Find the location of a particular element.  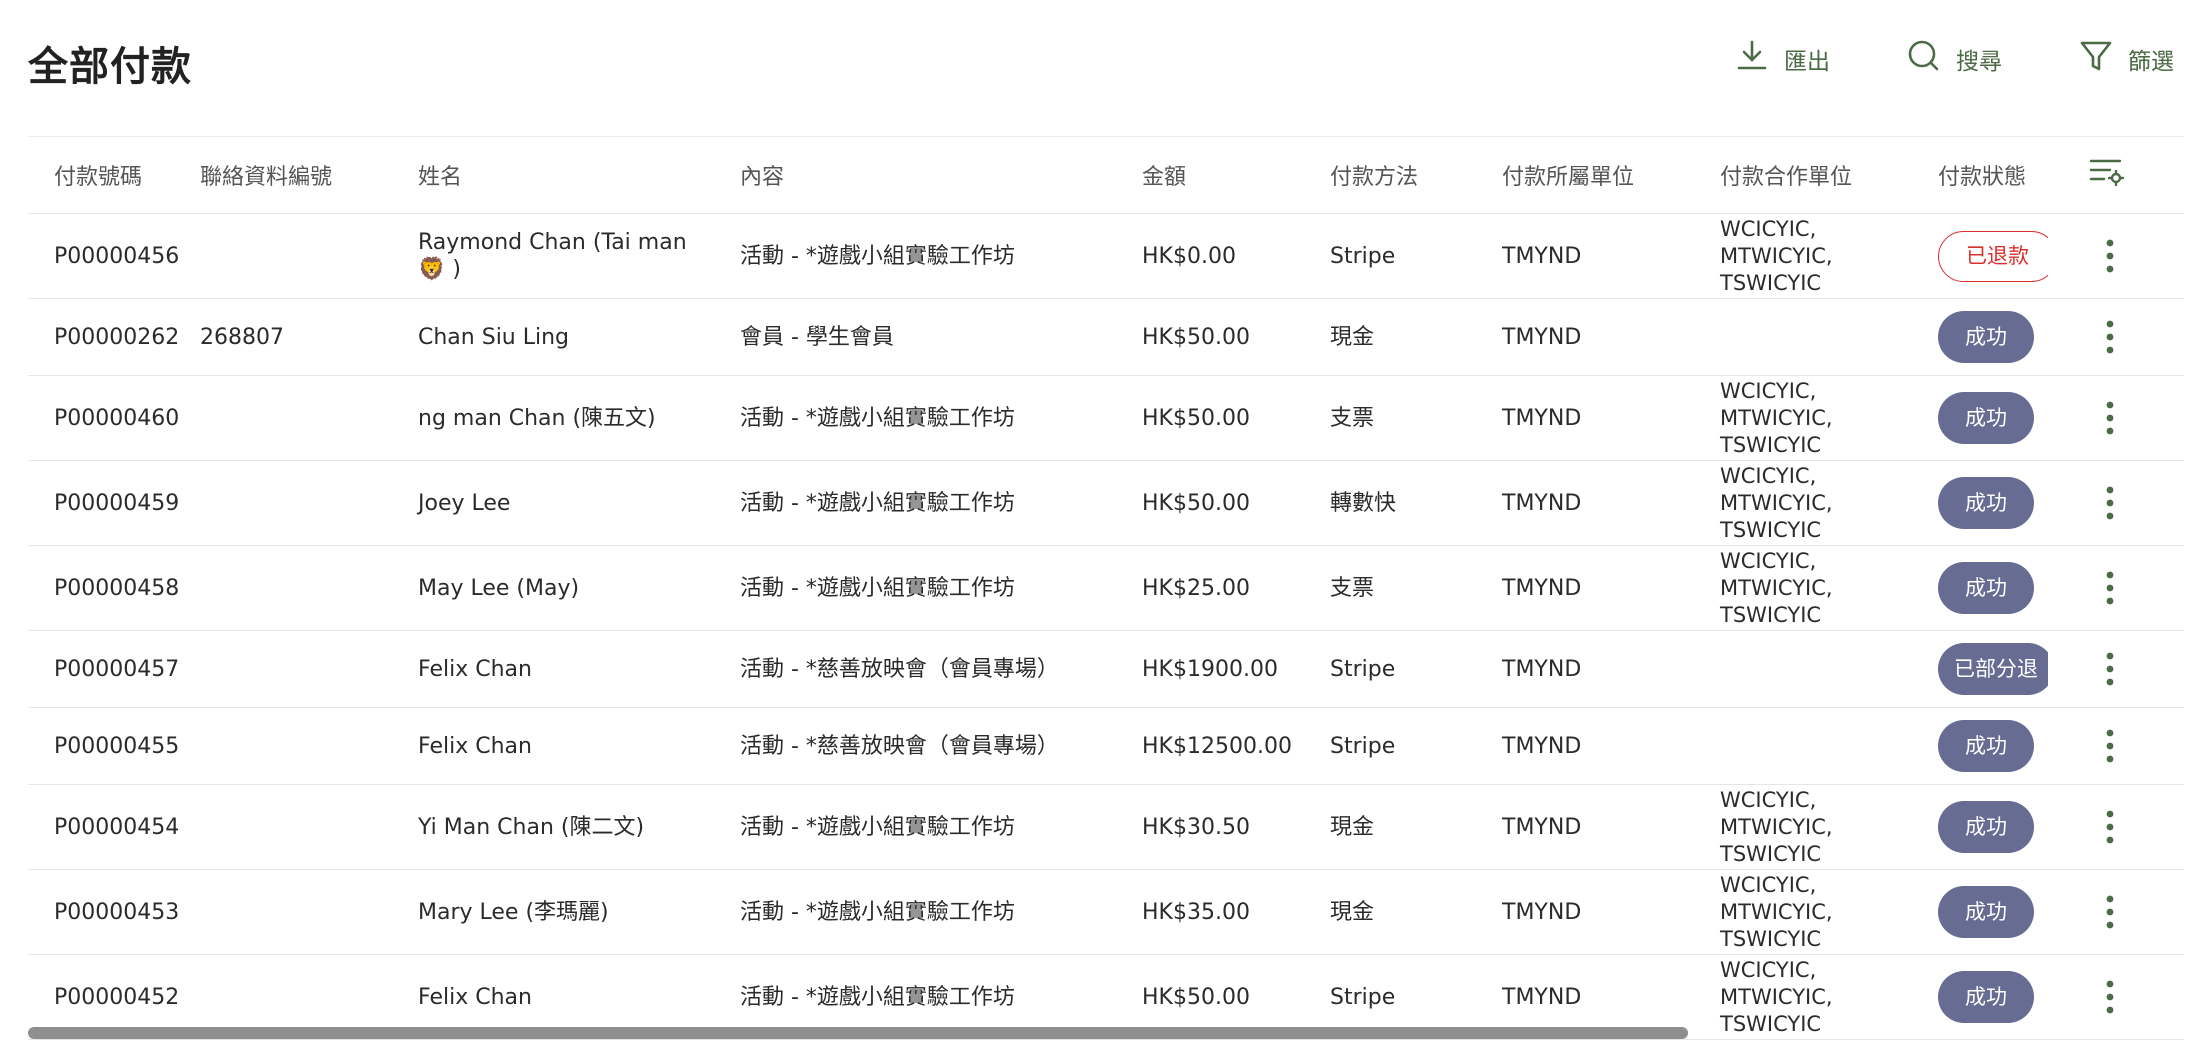

cell-contact-number: 268807 is located at coordinates (309, 337).